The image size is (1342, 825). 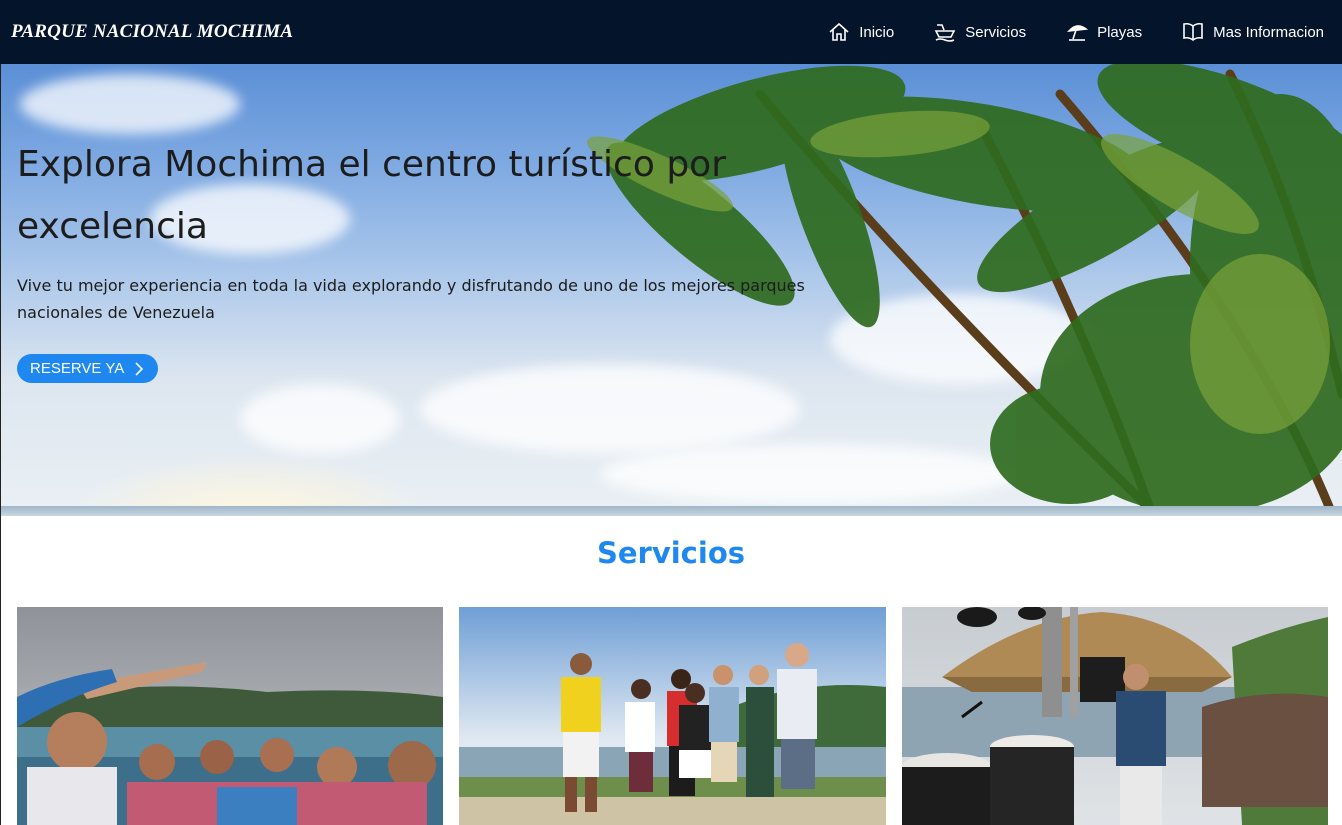 What do you see at coordinates (945, 33) in the screenshot?
I see `boat-icon` at bounding box center [945, 33].